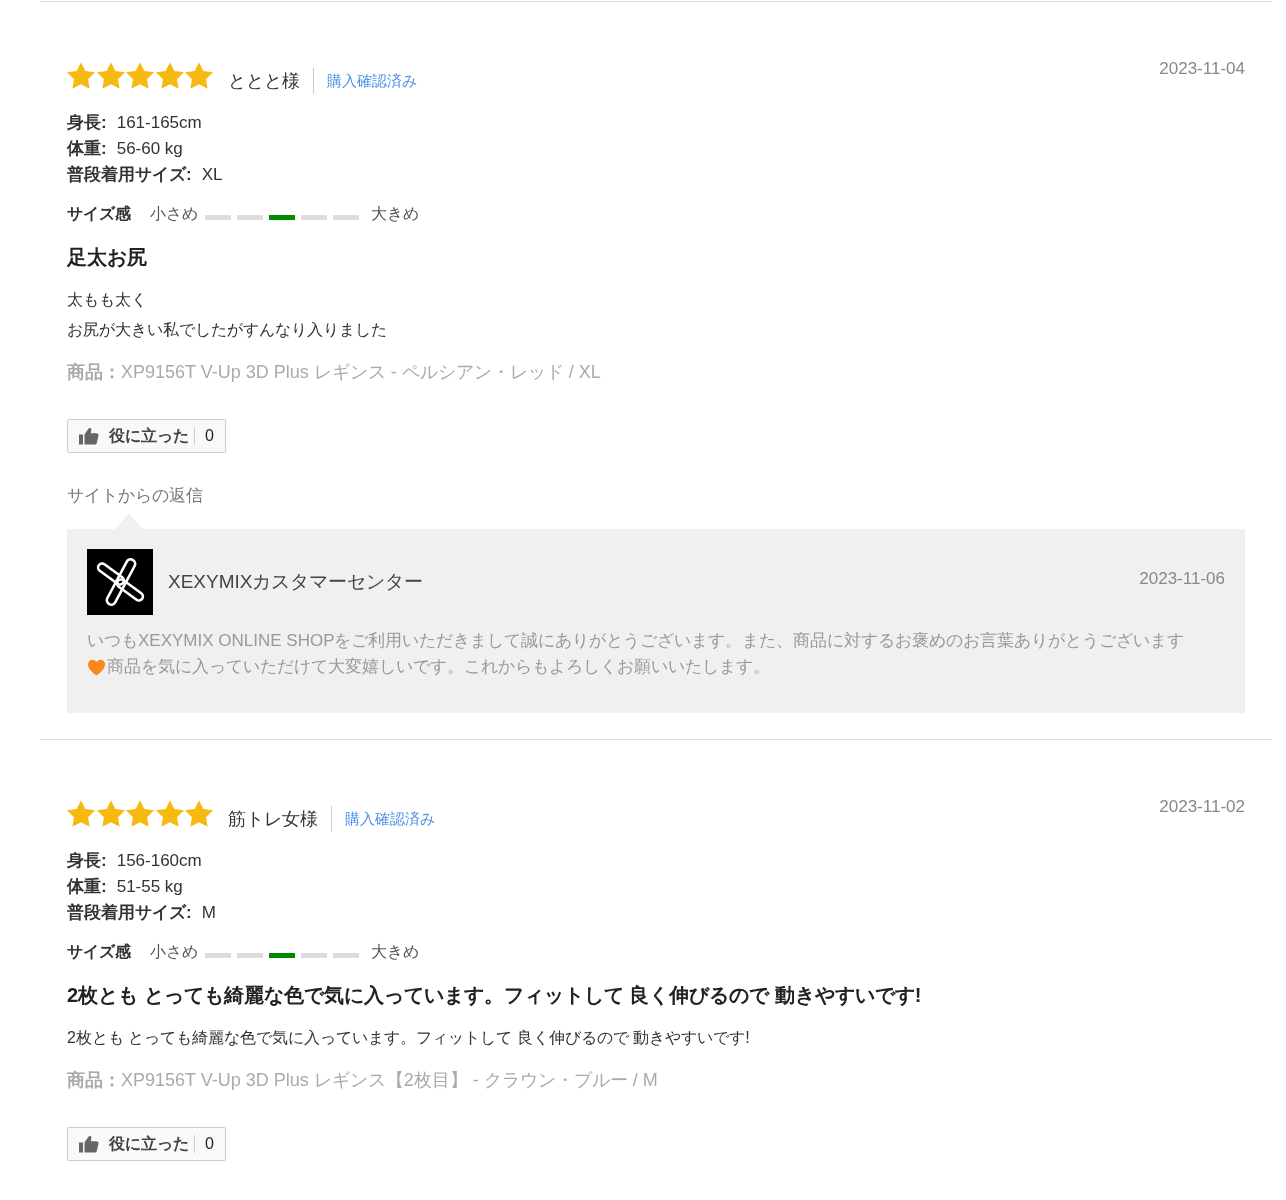  I want to click on product-info: 商品：XP9156T V-Up 3D Plus レギンス - ペルシアン・レッド / XL, so click(334, 372).